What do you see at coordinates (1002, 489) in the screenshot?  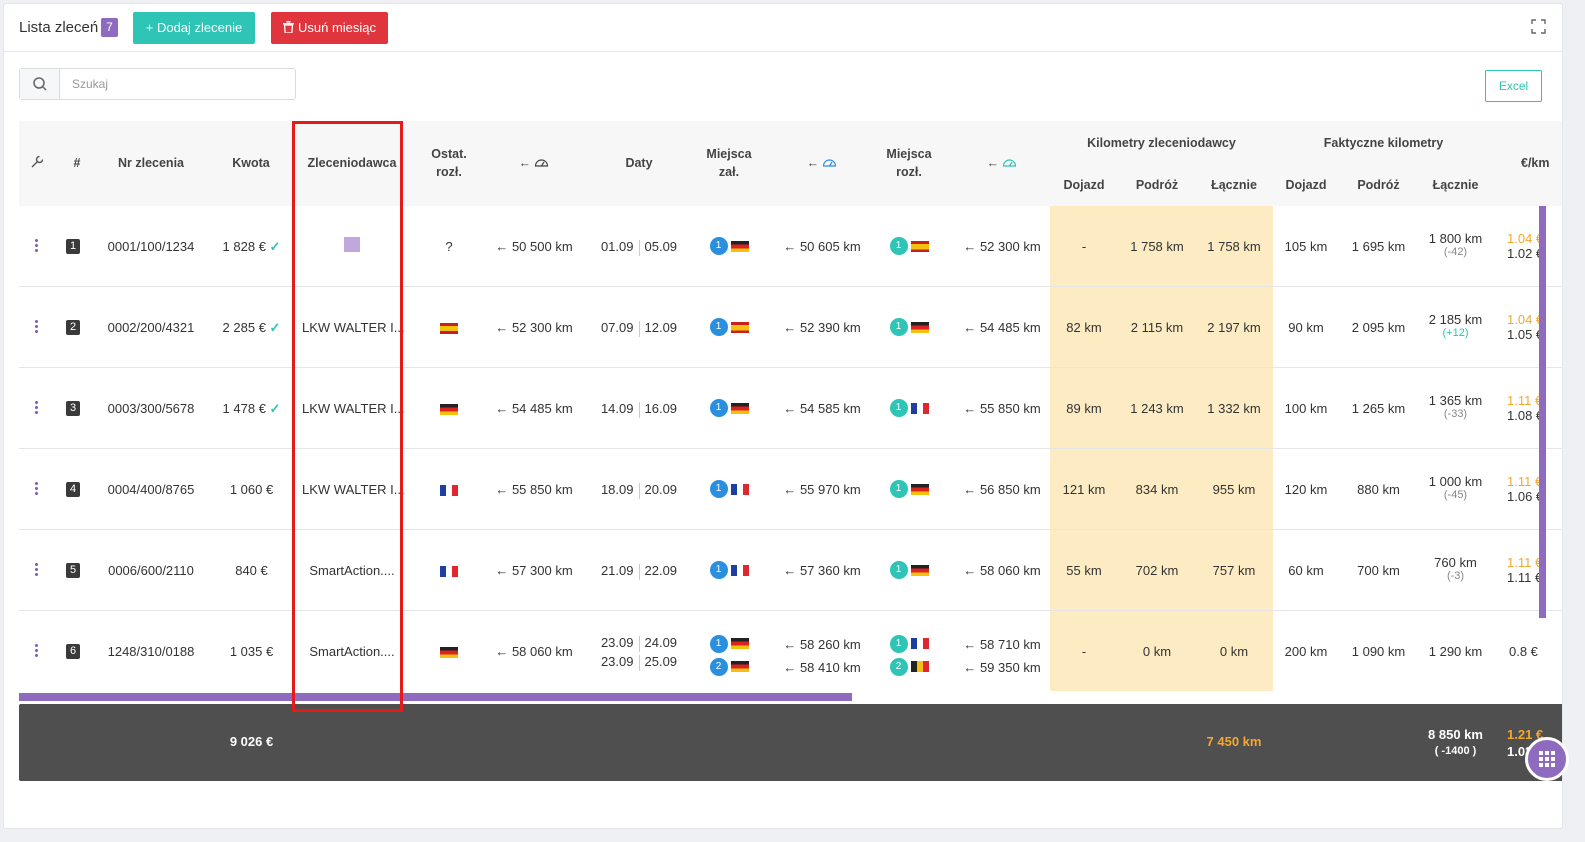 I see `odometer-unloading: ← 56 850 km` at bounding box center [1002, 489].